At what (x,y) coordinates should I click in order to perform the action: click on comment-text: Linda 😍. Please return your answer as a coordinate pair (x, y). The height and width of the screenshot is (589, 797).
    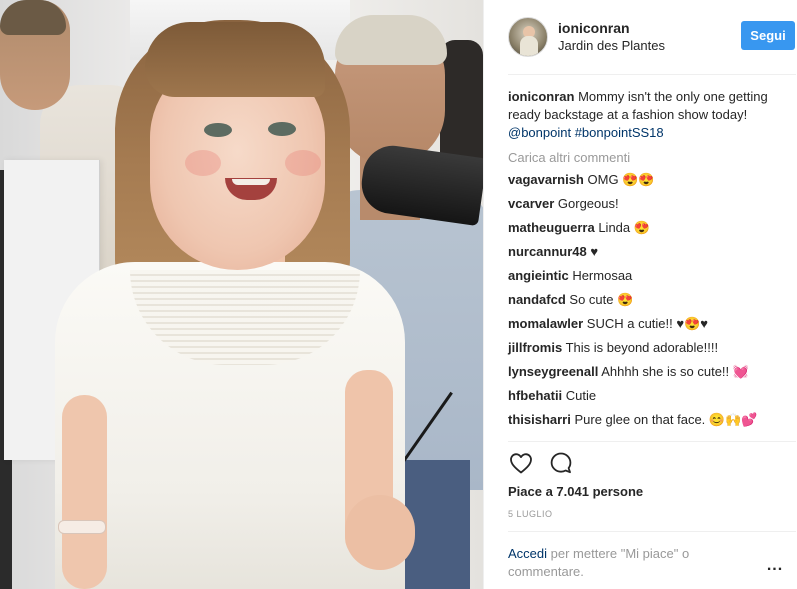
    Looking at the image, I should click on (624, 227).